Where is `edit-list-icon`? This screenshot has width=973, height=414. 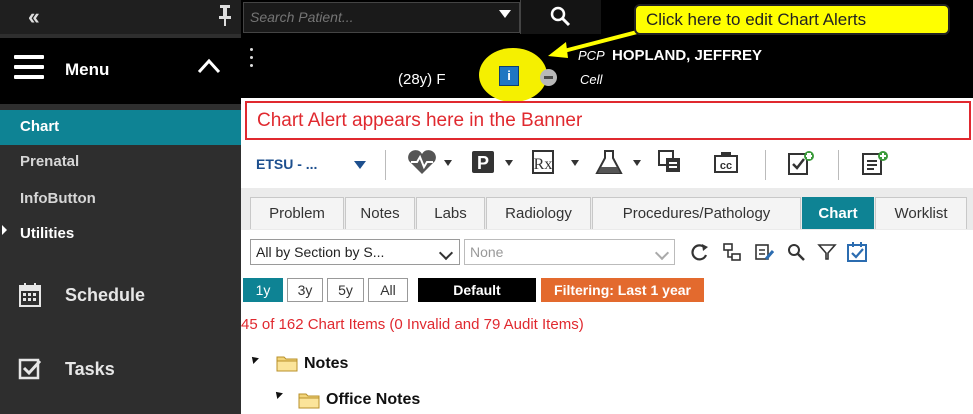 edit-list-icon is located at coordinates (764, 252).